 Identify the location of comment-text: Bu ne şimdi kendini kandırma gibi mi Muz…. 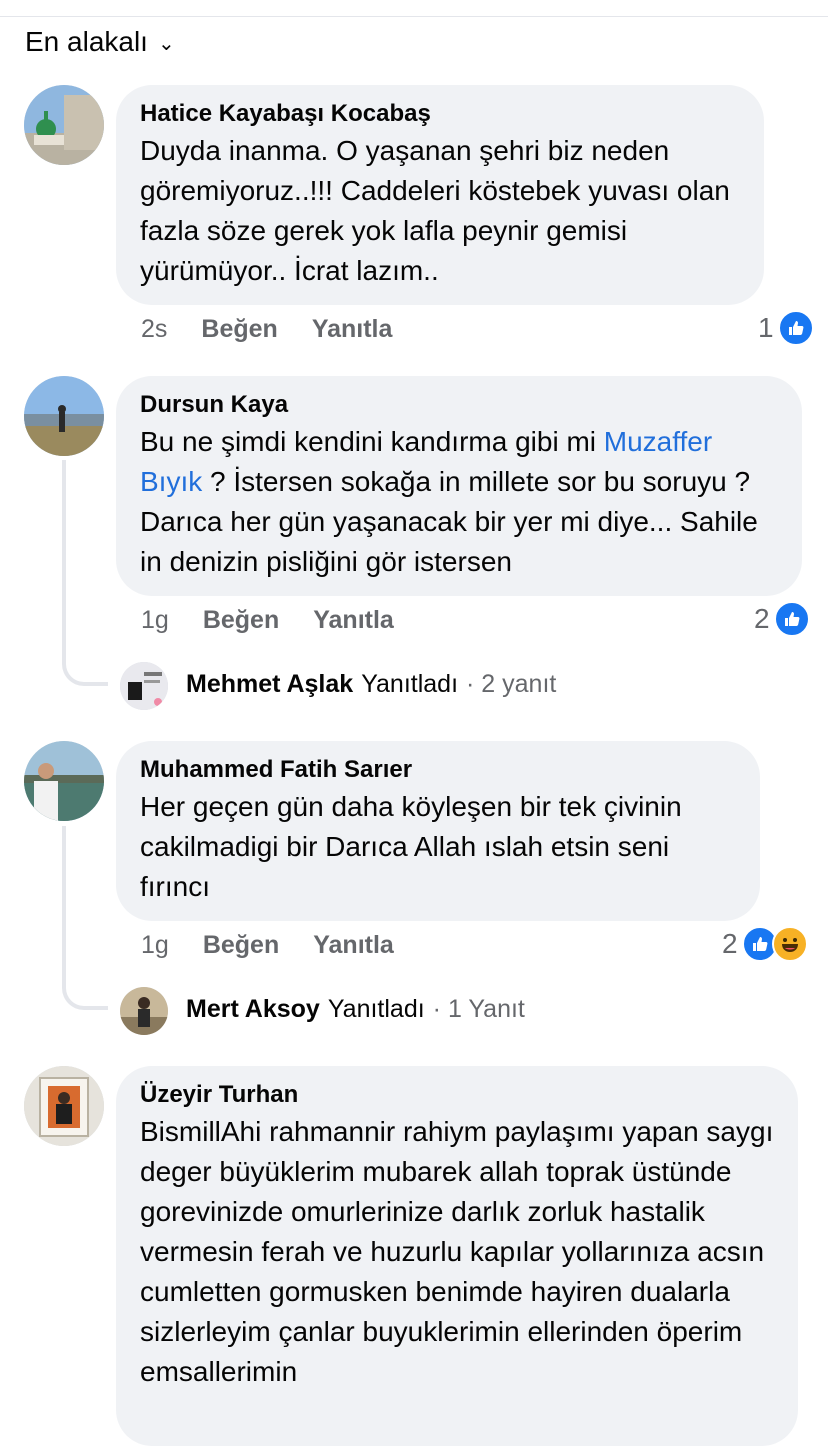
(459, 502).